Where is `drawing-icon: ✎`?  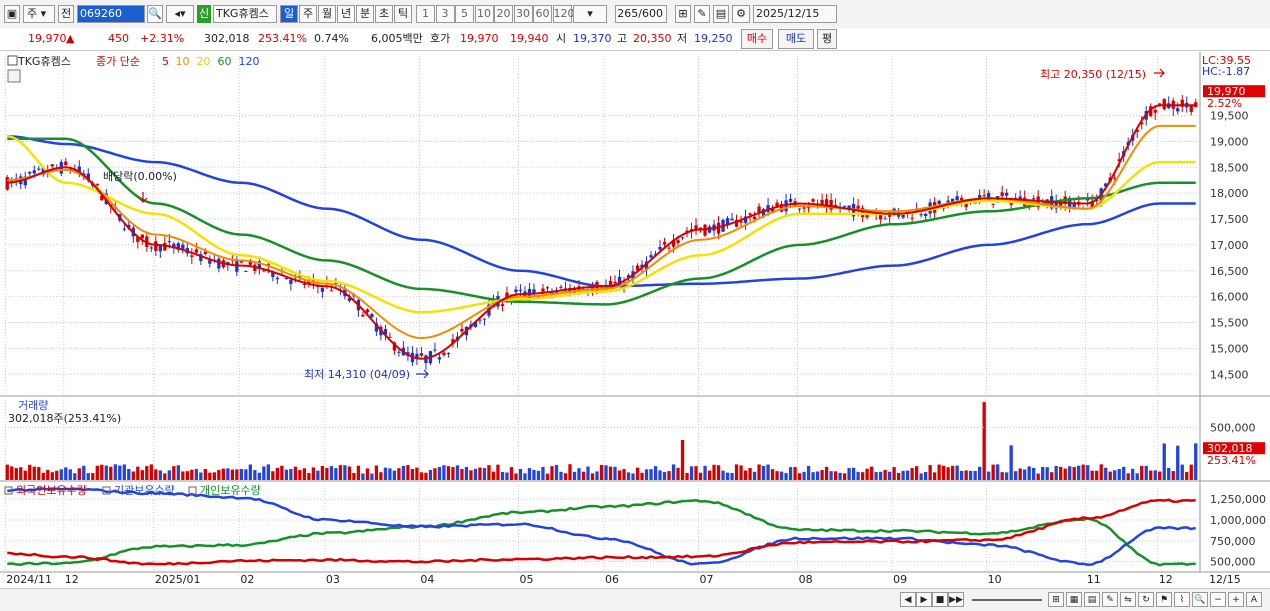
drawing-icon: ✎ is located at coordinates (1110, 599).